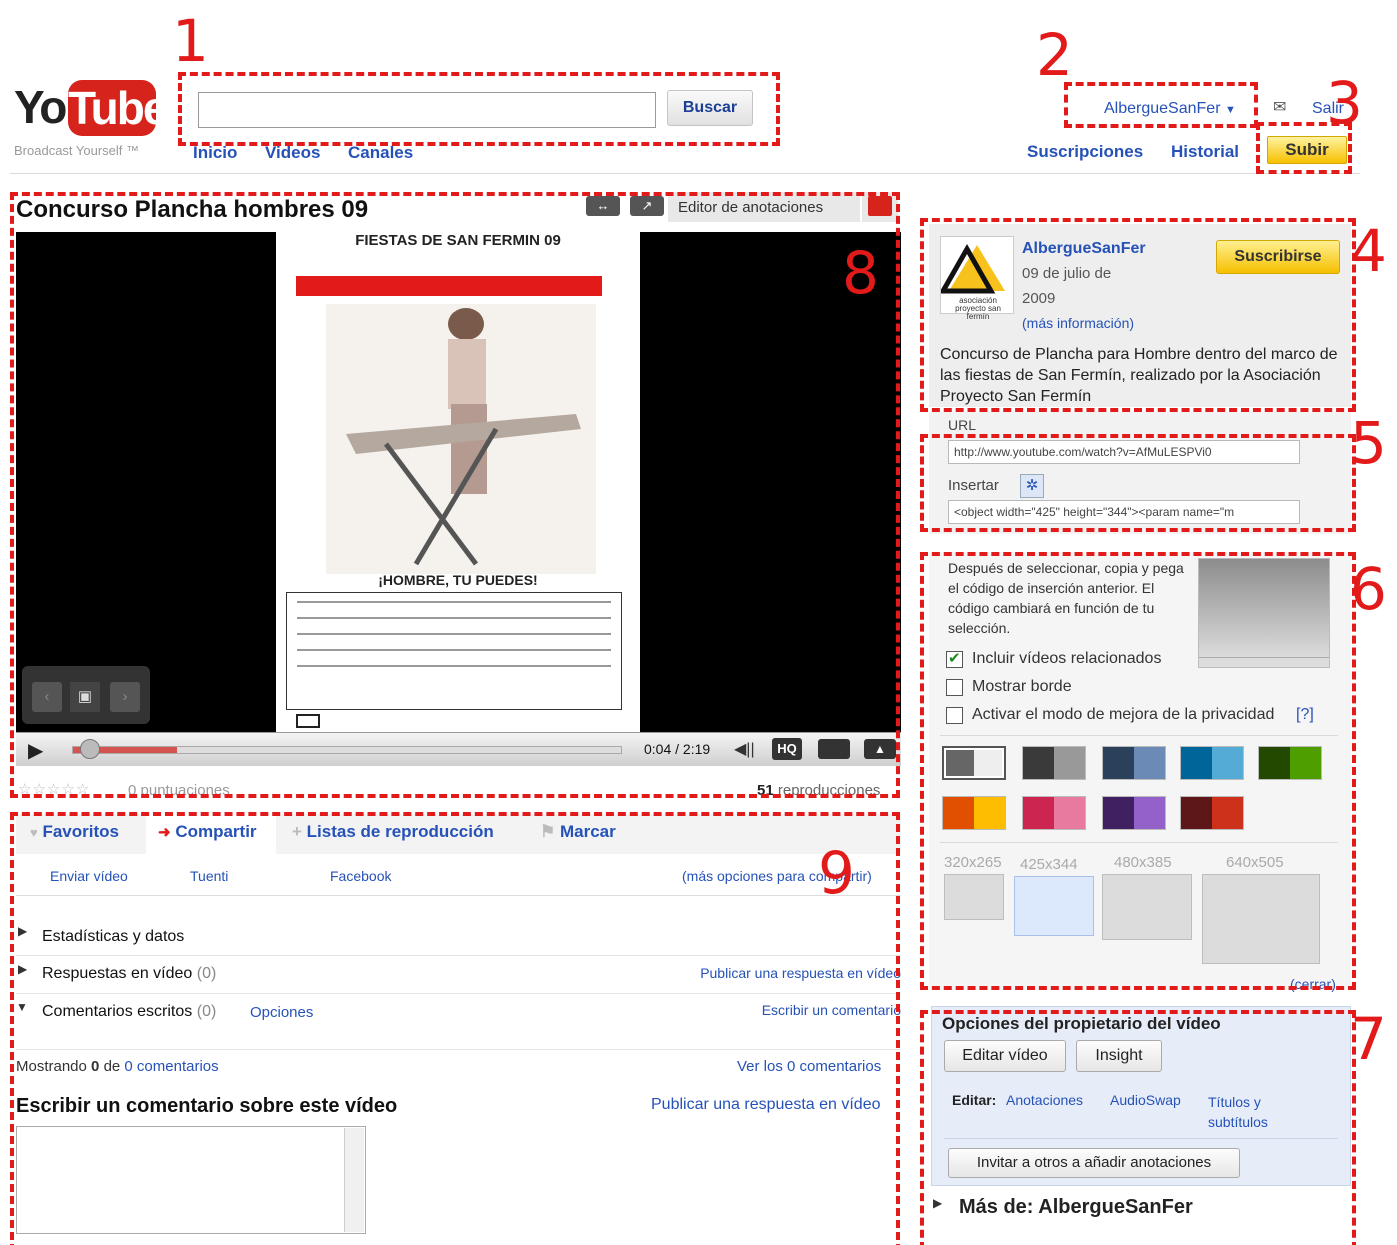 This screenshot has height=1245, width=1397. What do you see at coordinates (1279, 107) in the screenshot?
I see `envelope-icon: ✉` at bounding box center [1279, 107].